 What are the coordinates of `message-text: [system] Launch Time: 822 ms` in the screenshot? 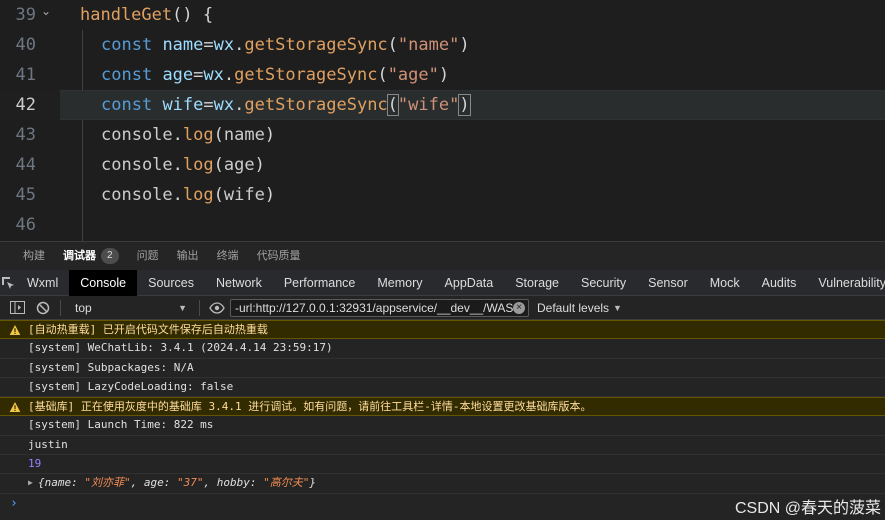 It's located at (121, 425).